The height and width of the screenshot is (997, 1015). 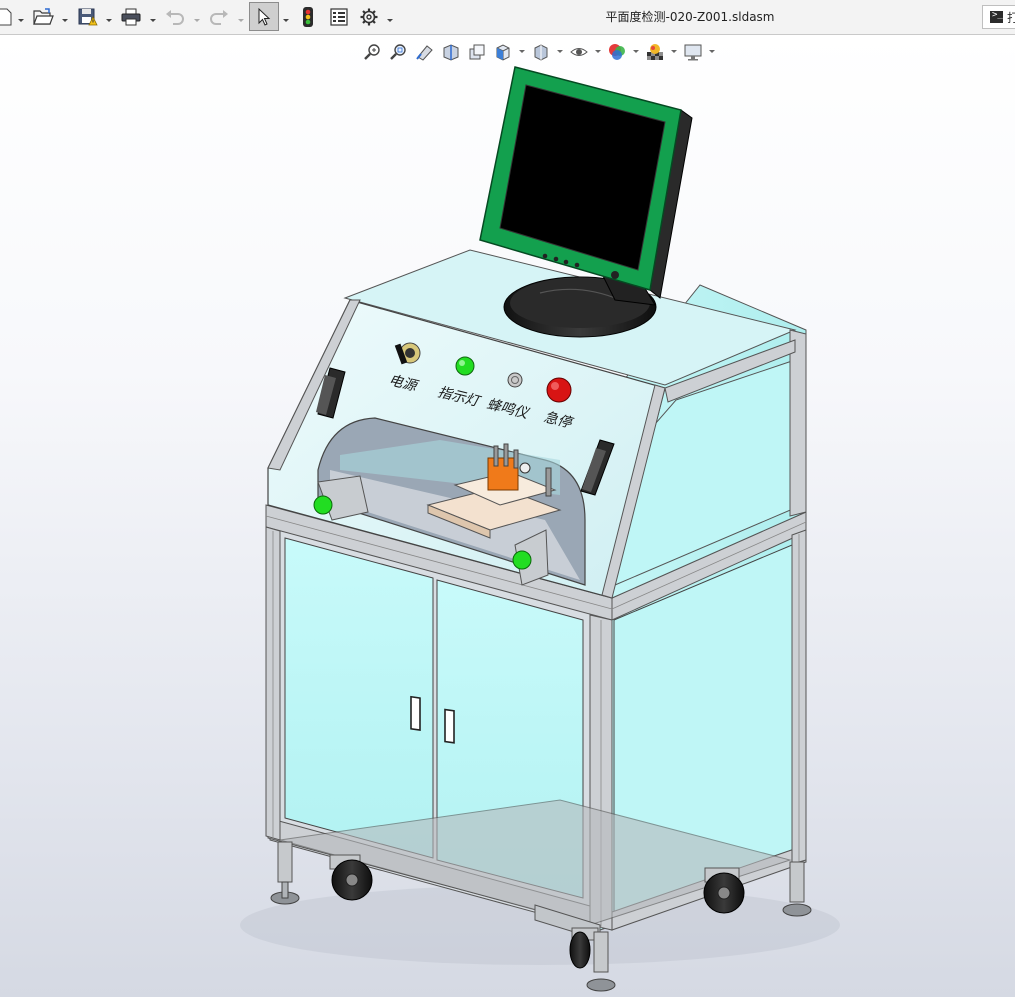 I want to click on rebuild-traffic-light-icon, so click(x=308, y=17).